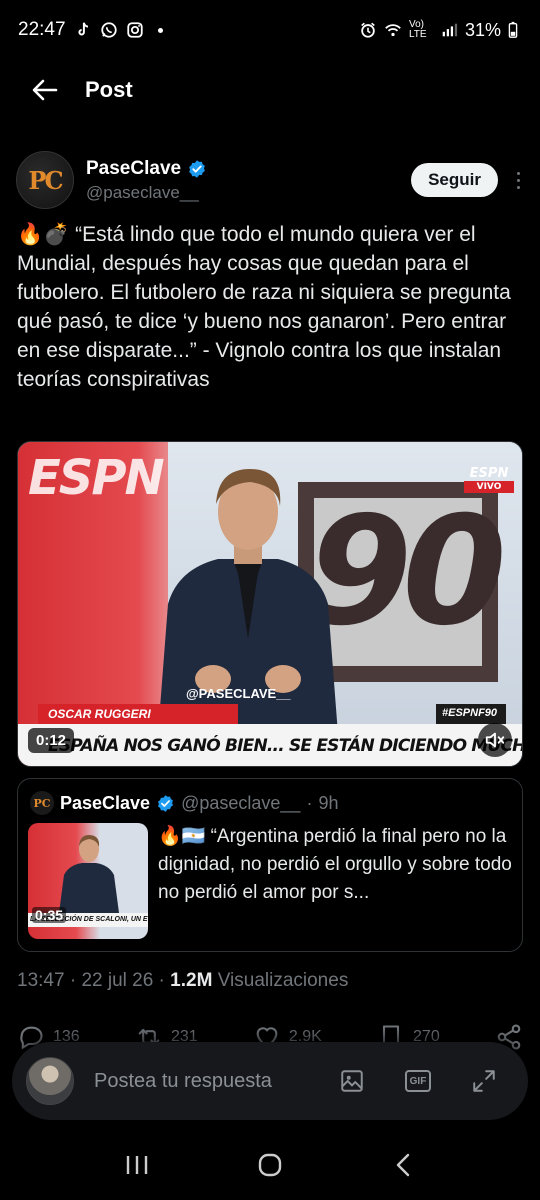 Image resolution: width=540 pixels, height=1200 pixels. I want to click on mute-button, so click(495, 740).